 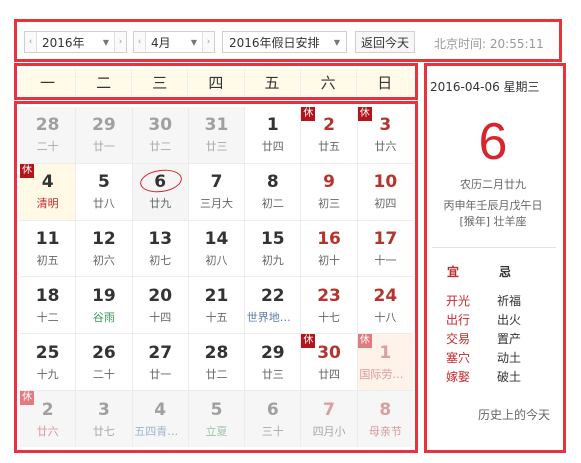 I want to click on year-value: 2016年, so click(x=63, y=42).